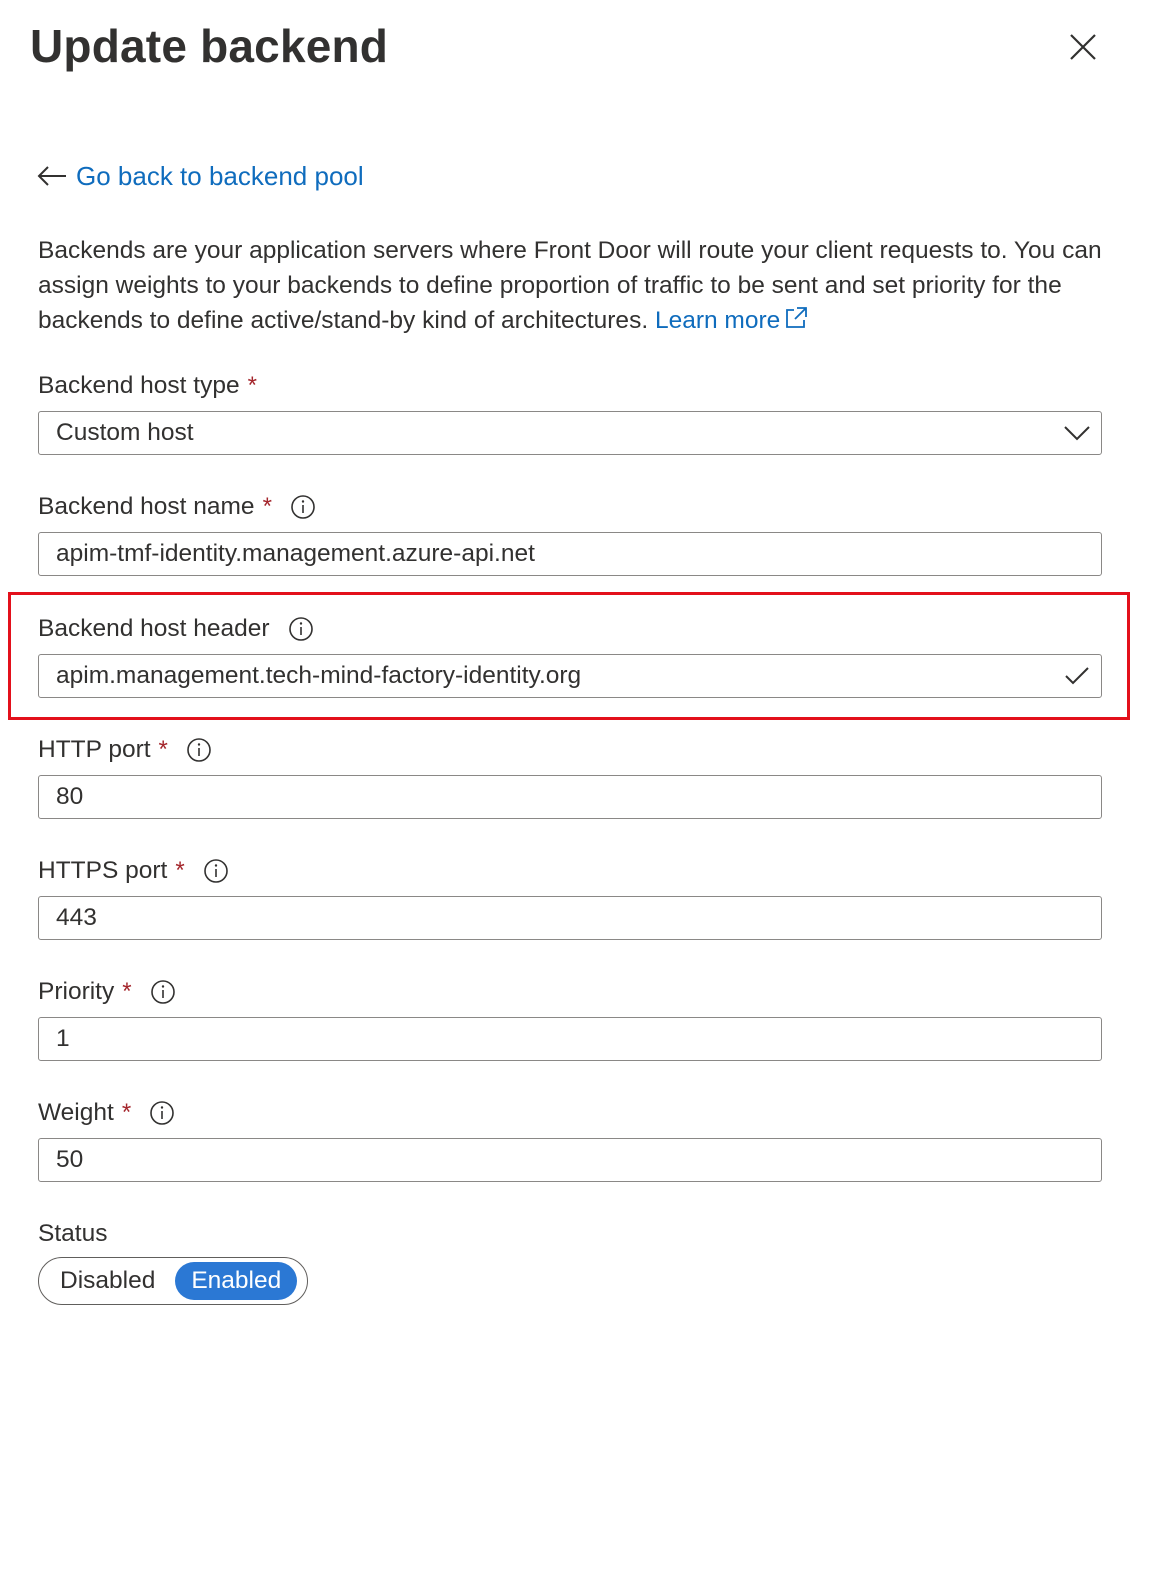  I want to click on http-port-input: 80, so click(570, 797).